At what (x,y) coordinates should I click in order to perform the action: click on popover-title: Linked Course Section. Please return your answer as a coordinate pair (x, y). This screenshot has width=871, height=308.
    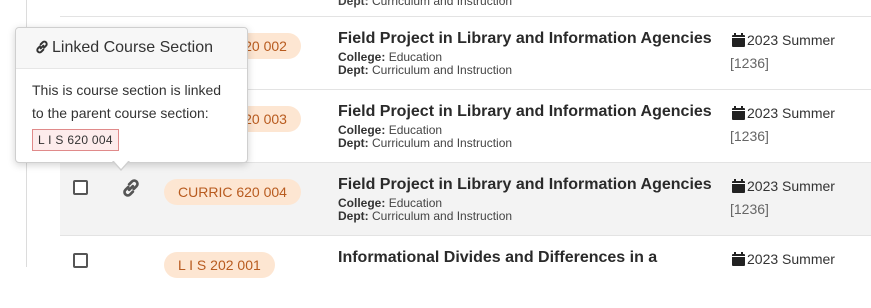
    Looking at the image, I should click on (132, 47).